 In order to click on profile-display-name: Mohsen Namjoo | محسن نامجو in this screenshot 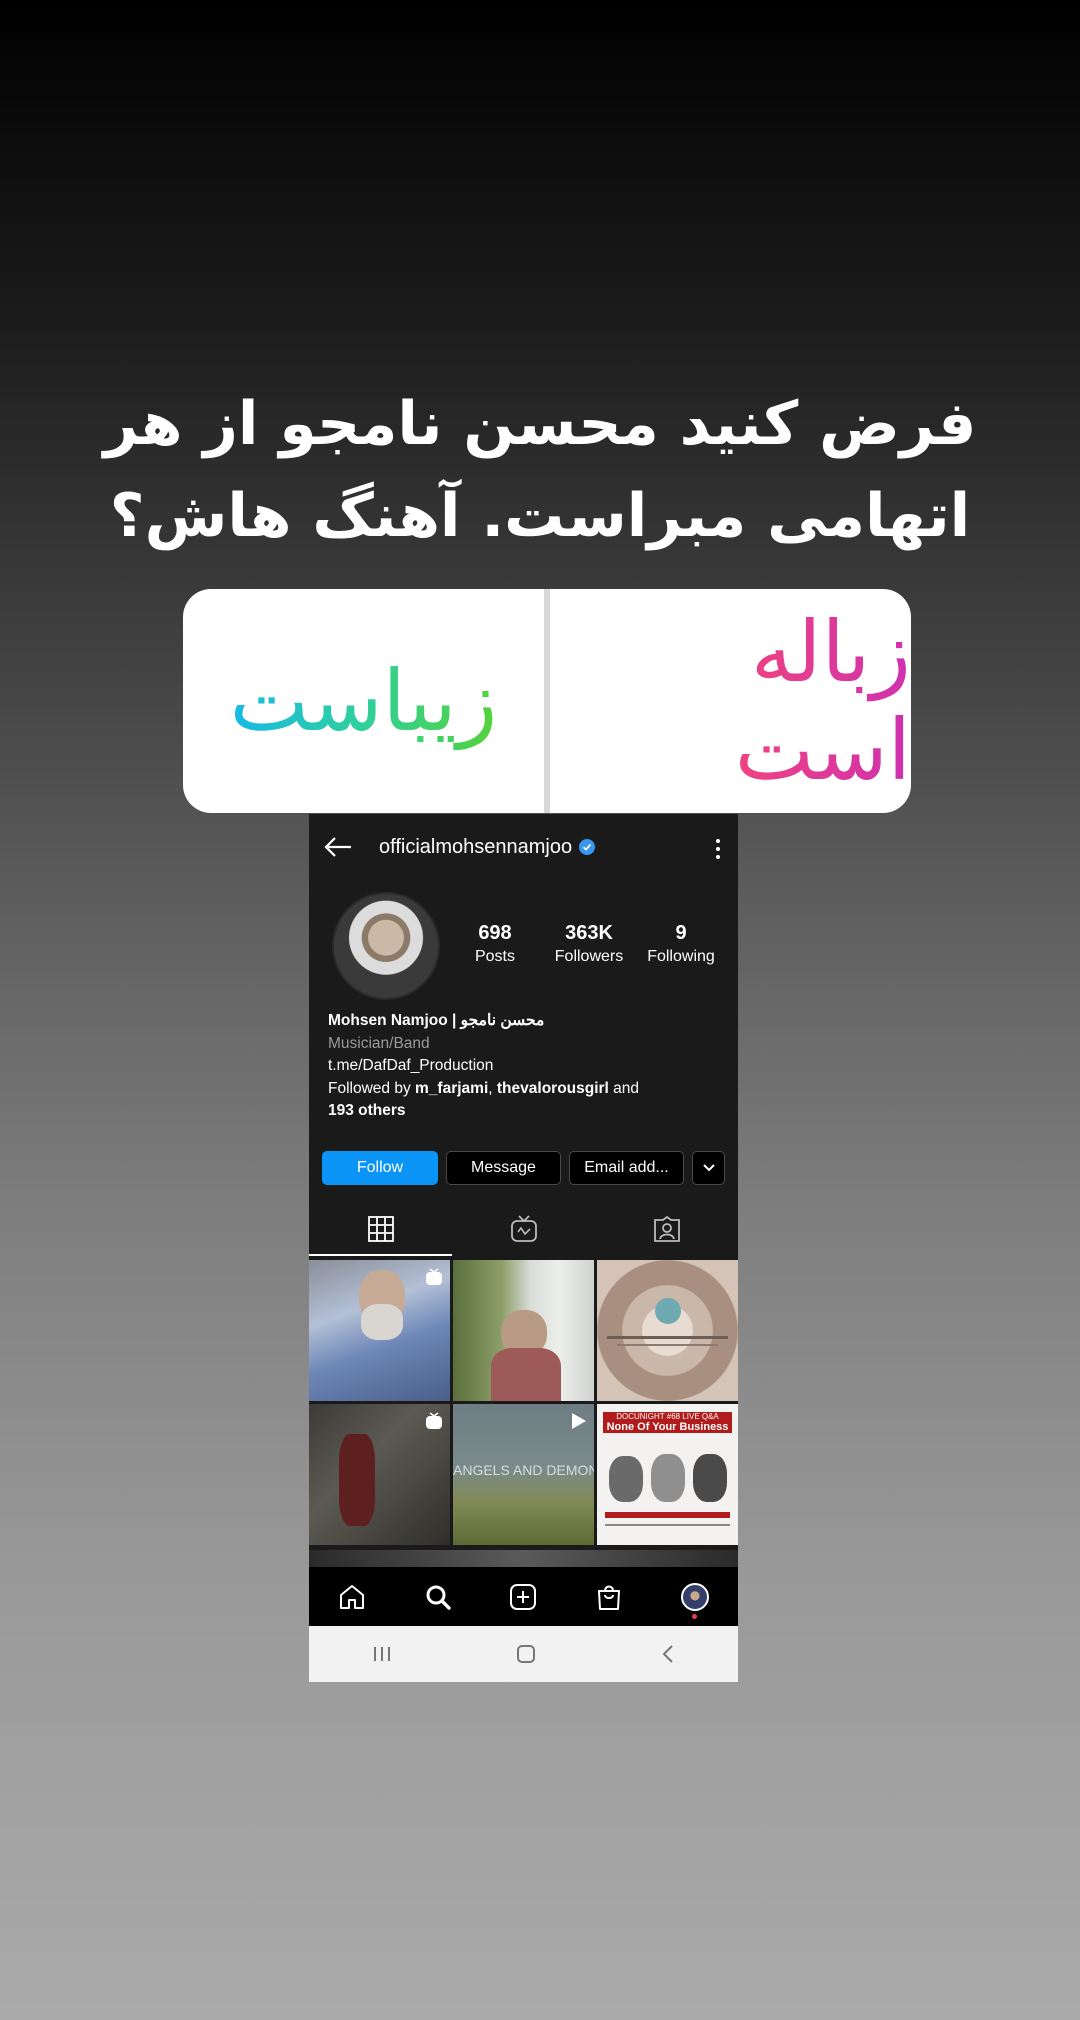, I will do `click(436, 1020)`.